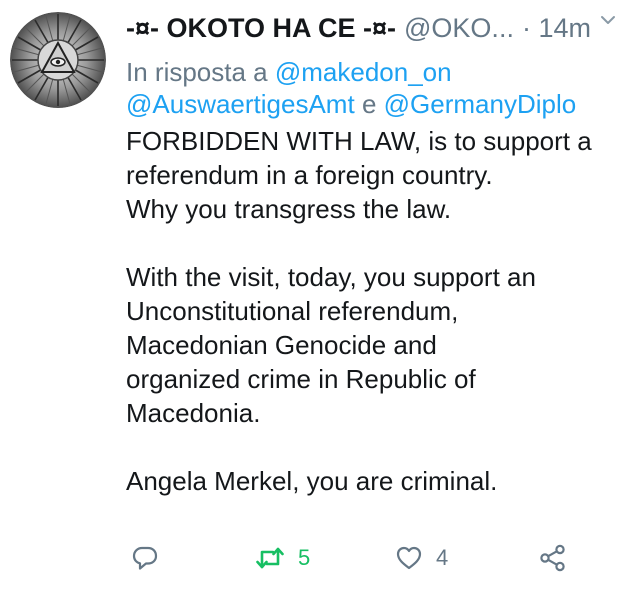 This screenshot has width=620, height=590. I want to click on mention-joiner: e, so click(369, 104).